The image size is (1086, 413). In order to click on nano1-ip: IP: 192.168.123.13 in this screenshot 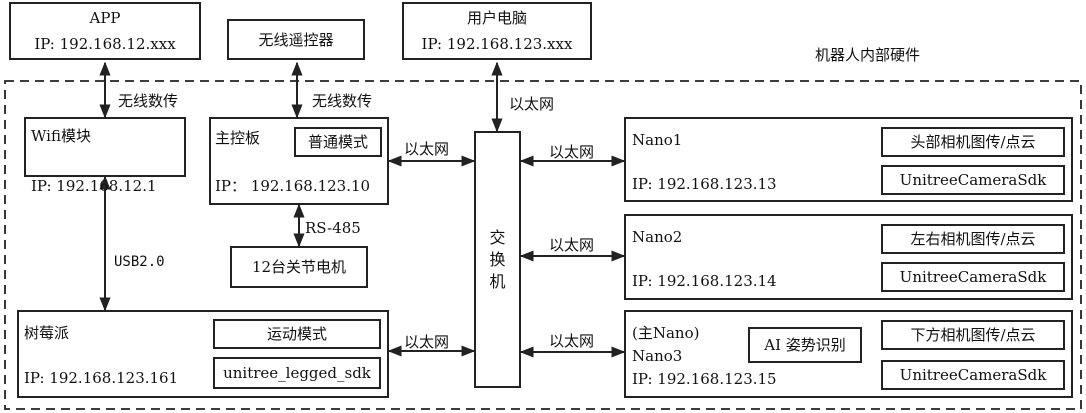, I will do `click(704, 184)`.